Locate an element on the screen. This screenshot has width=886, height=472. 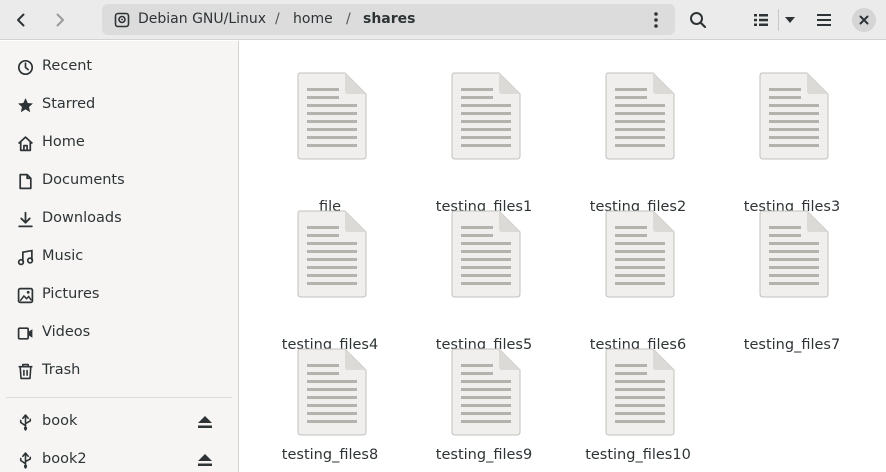
close-icon is located at coordinates (864, 20).